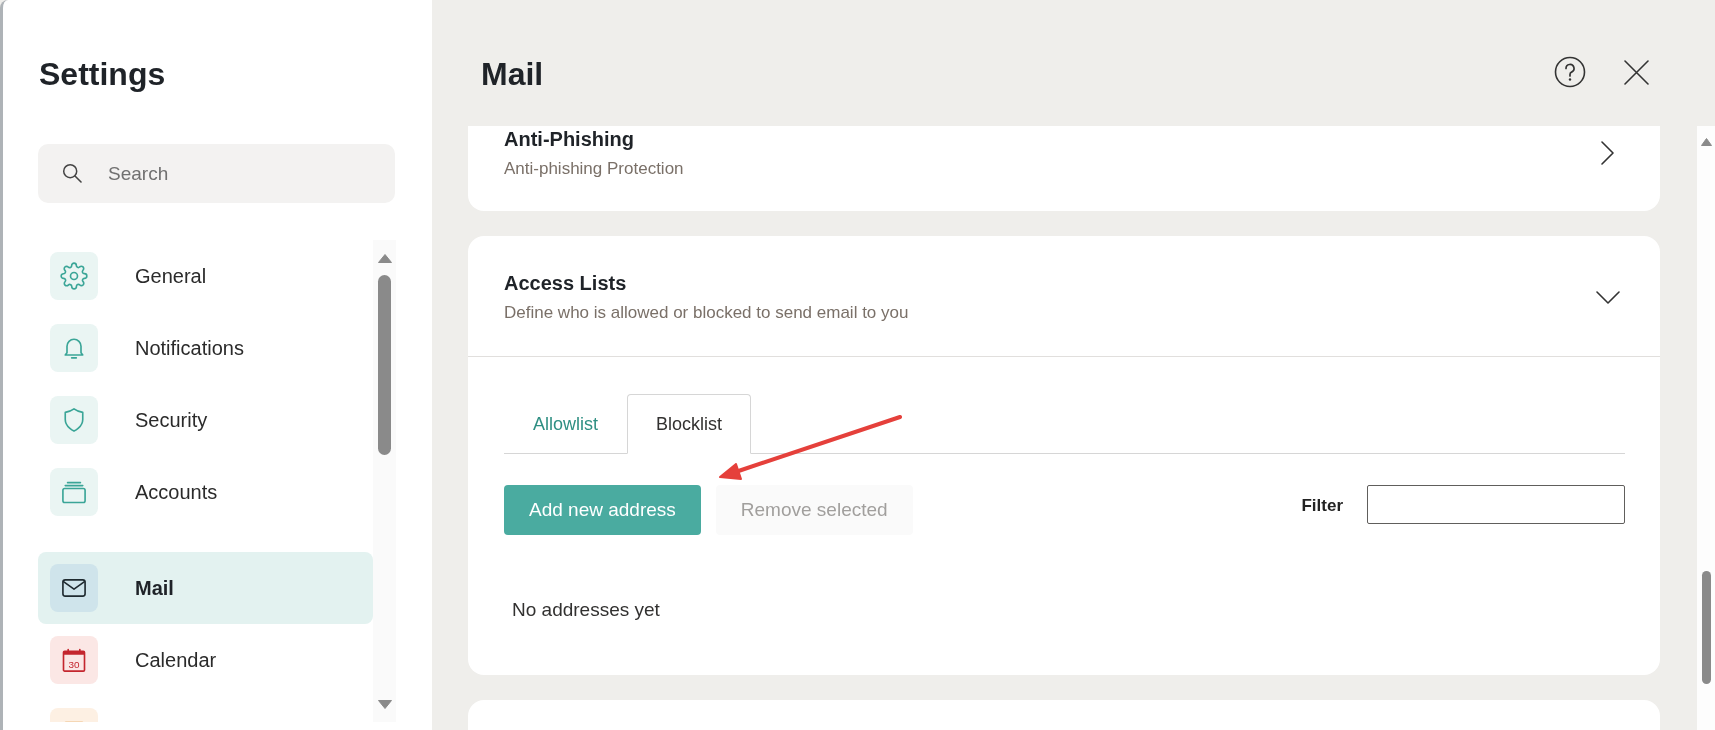  Describe the element at coordinates (205, 492) in the screenshot. I see `sidebar-nav-item: Accounts` at that location.